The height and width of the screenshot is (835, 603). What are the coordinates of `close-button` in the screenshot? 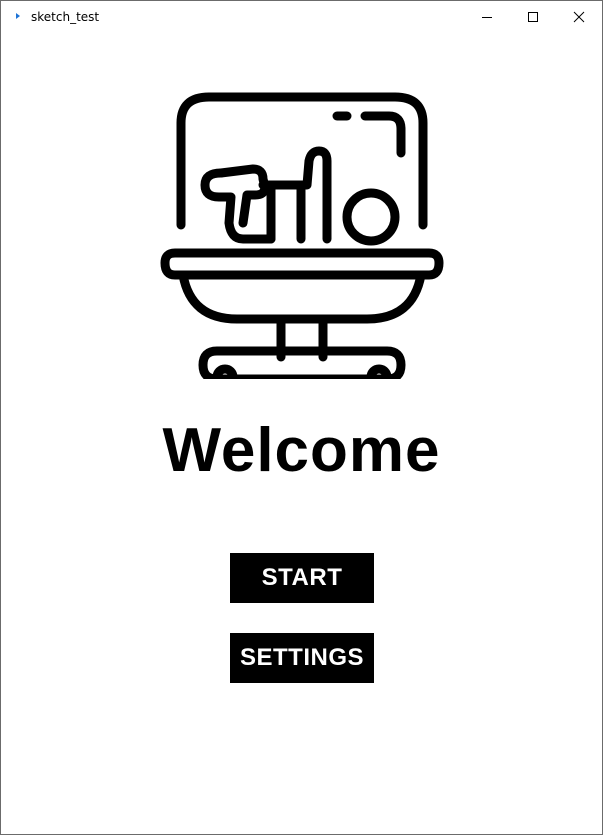 It's located at (579, 17).